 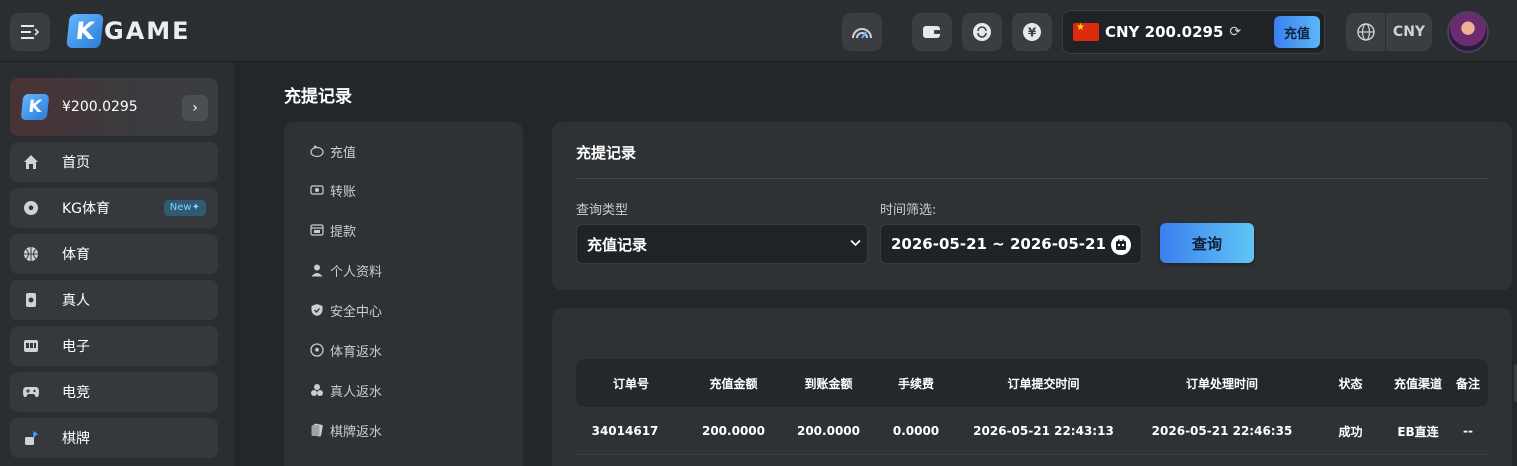 What do you see at coordinates (1207, 243) in the screenshot?
I see `query-button: 查询` at bounding box center [1207, 243].